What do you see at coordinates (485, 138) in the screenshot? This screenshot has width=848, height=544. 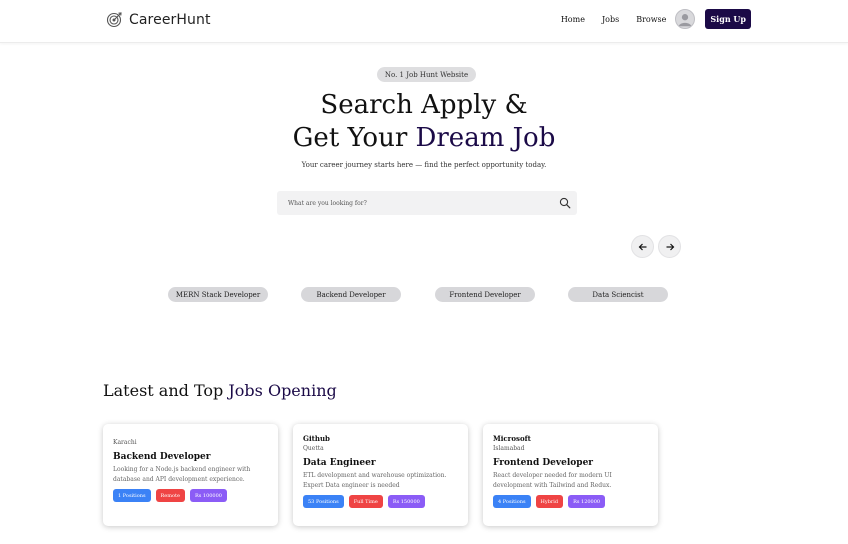 I see `hero-title-accent: Dream Job` at bounding box center [485, 138].